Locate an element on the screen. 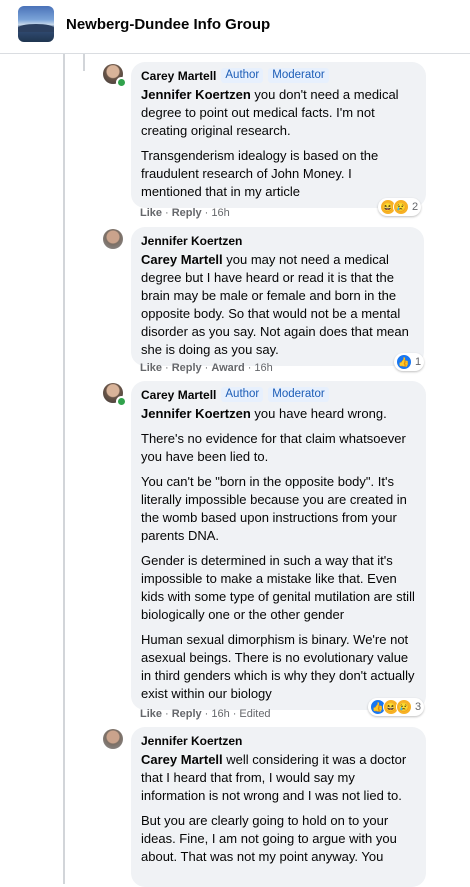  reaction-summary: 👍 1 is located at coordinates (409, 362).